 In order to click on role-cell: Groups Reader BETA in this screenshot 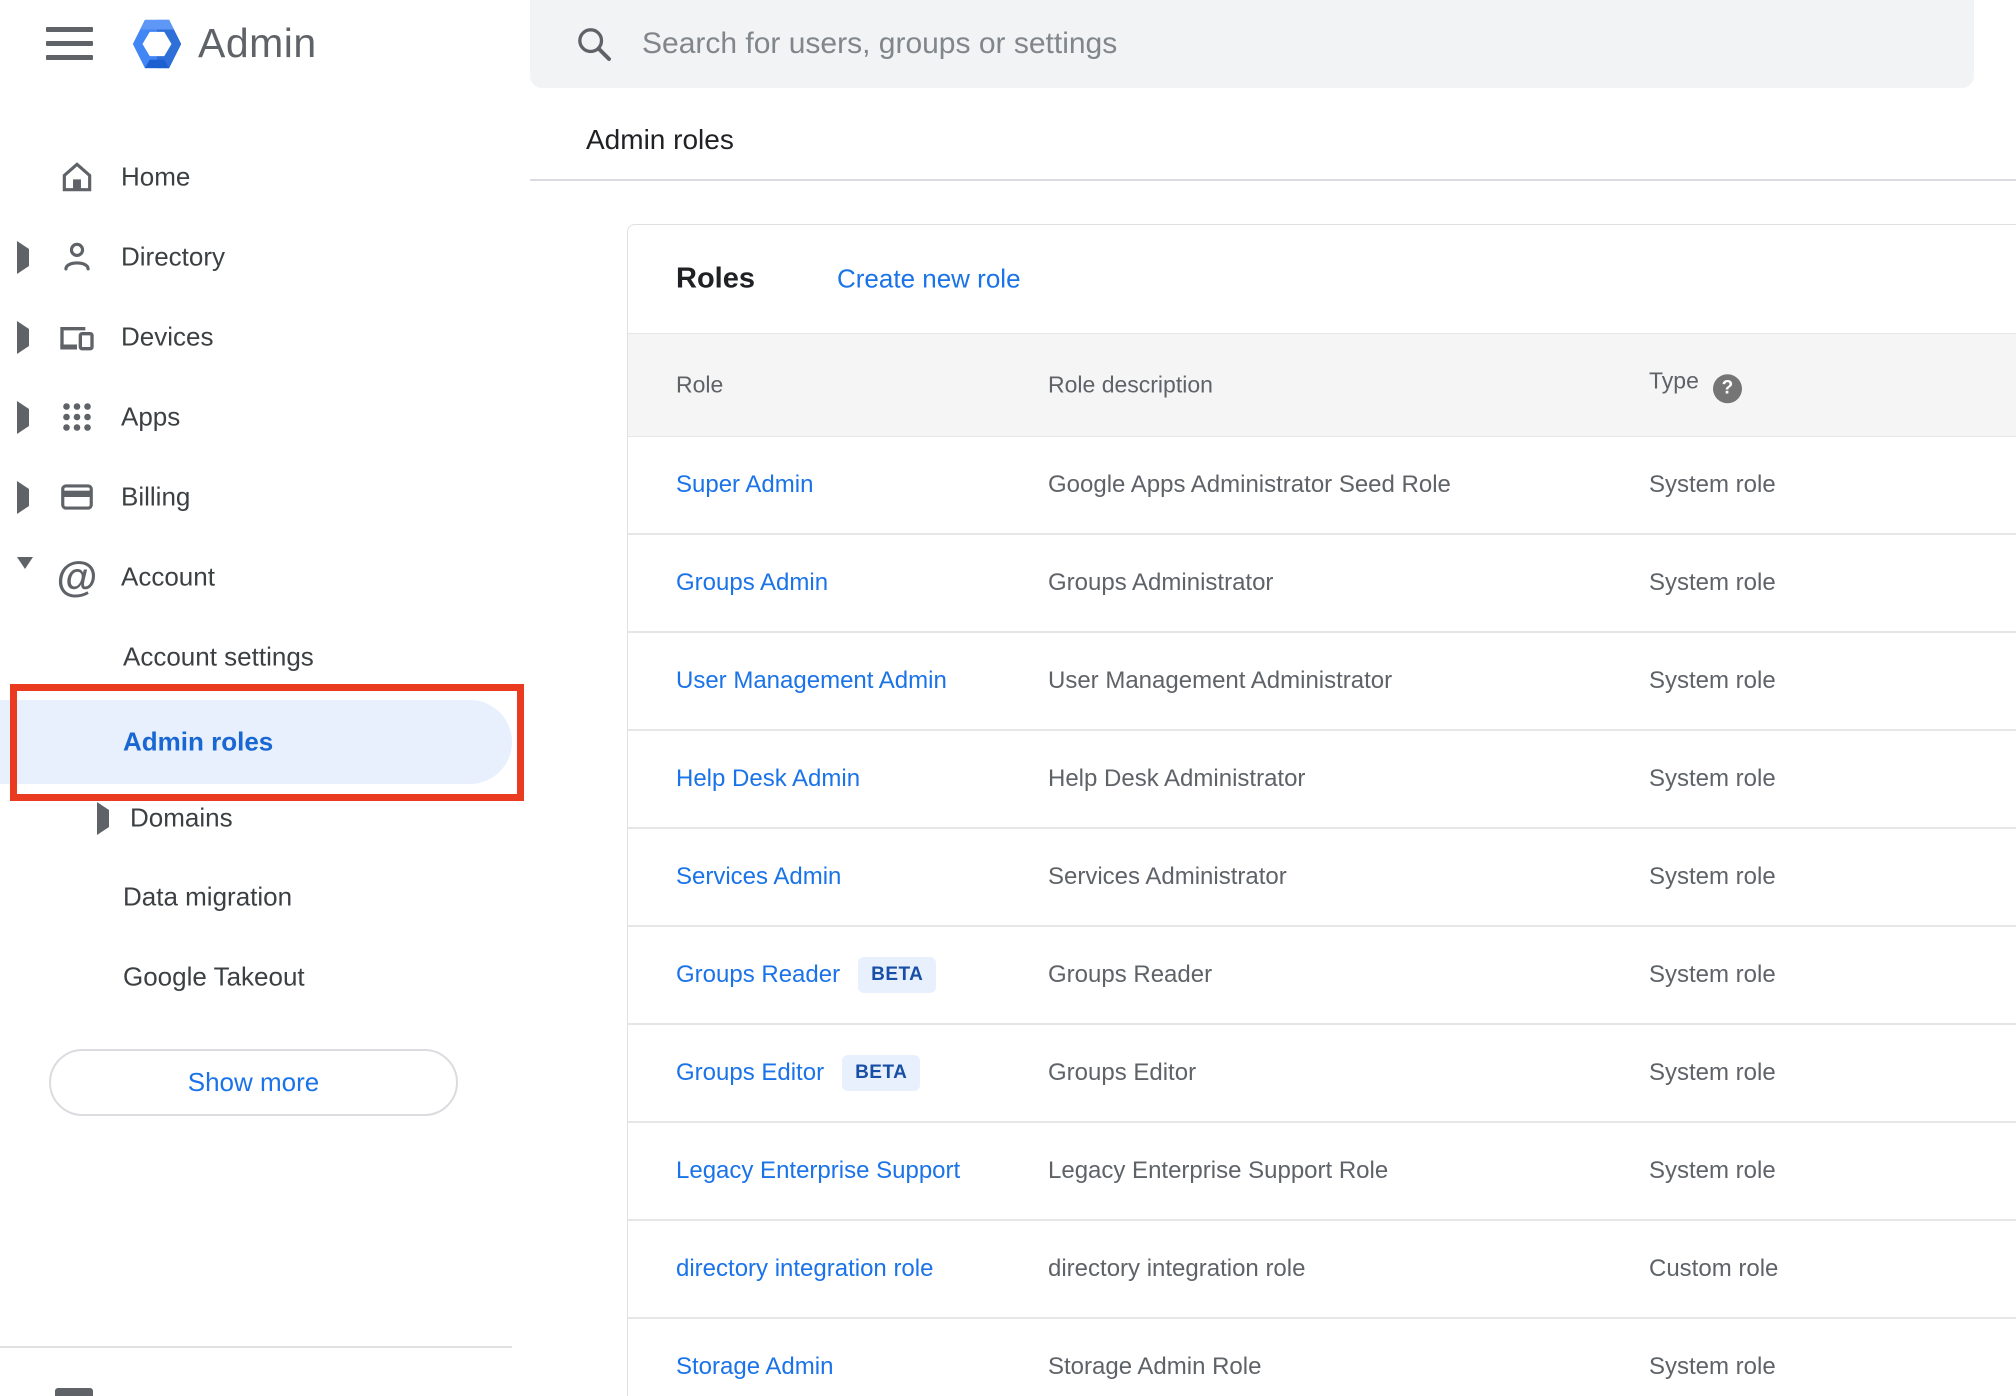, I will do `click(806, 975)`.